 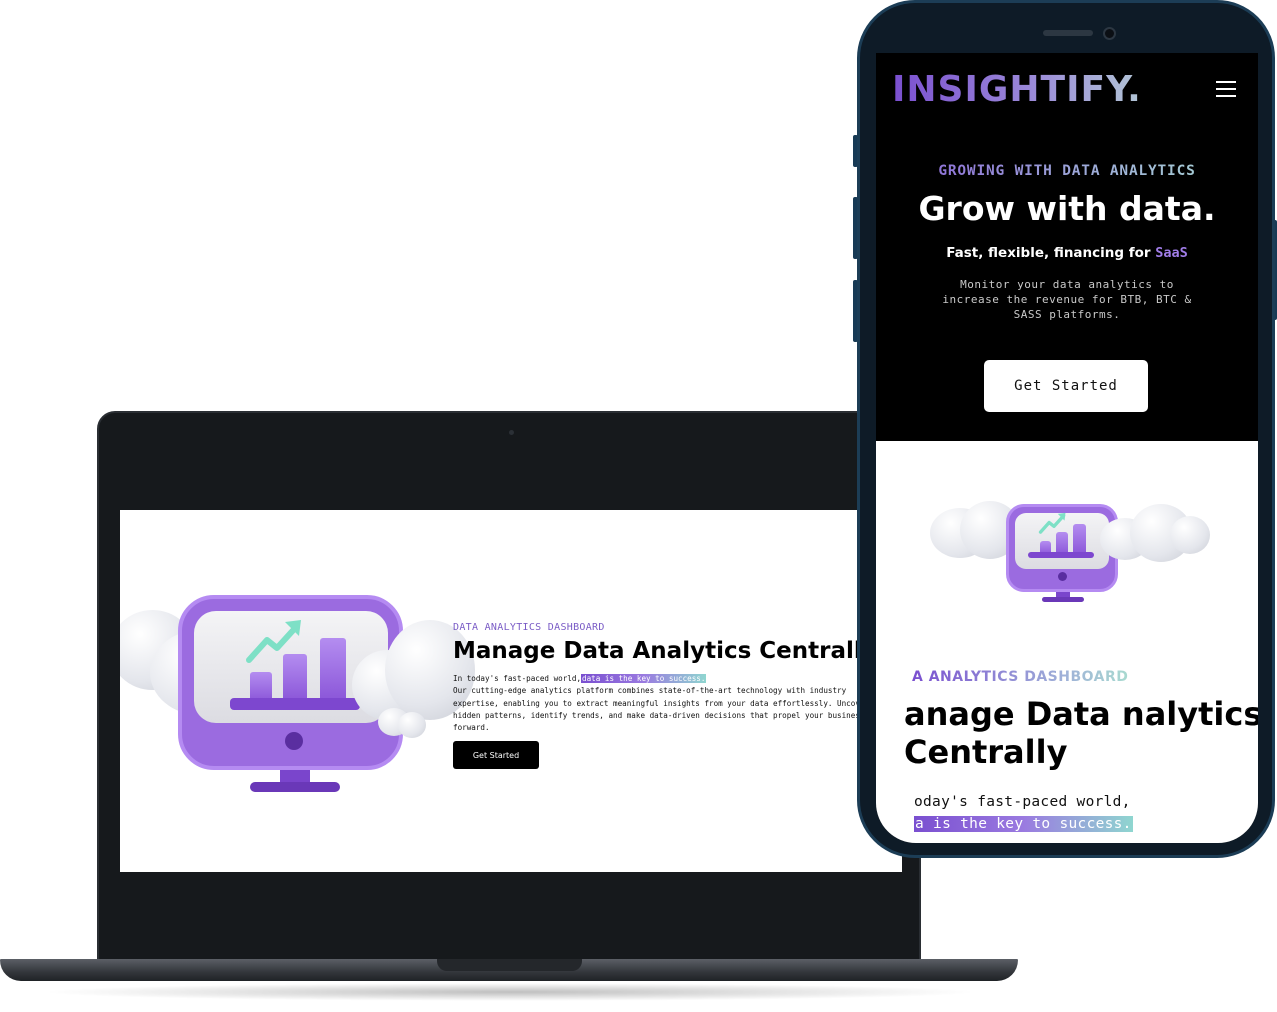 I want to click on laptop-shadow, so click(x=510, y=992).